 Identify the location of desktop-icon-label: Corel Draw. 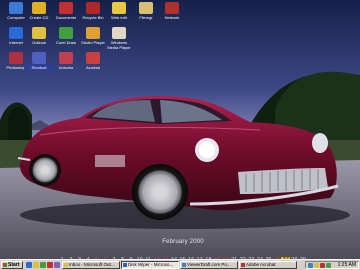
(65, 42).